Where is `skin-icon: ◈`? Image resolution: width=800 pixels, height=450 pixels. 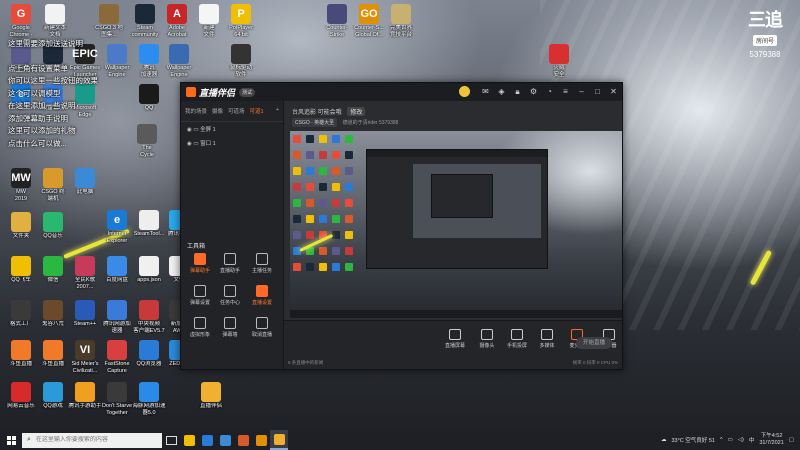
skin-icon: ◈ is located at coordinates (501, 91).